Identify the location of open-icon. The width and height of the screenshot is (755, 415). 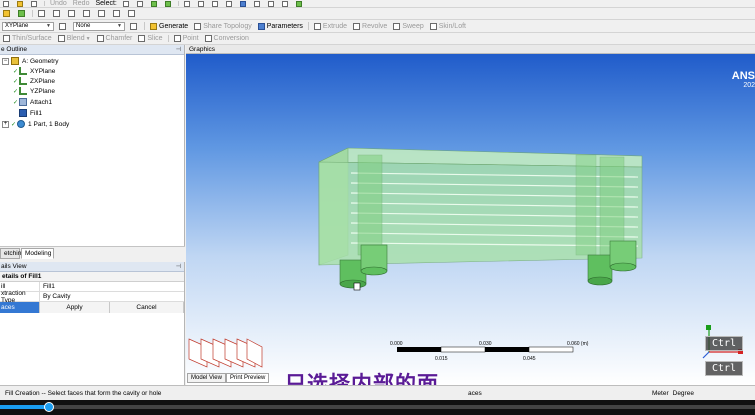
(21, 3).